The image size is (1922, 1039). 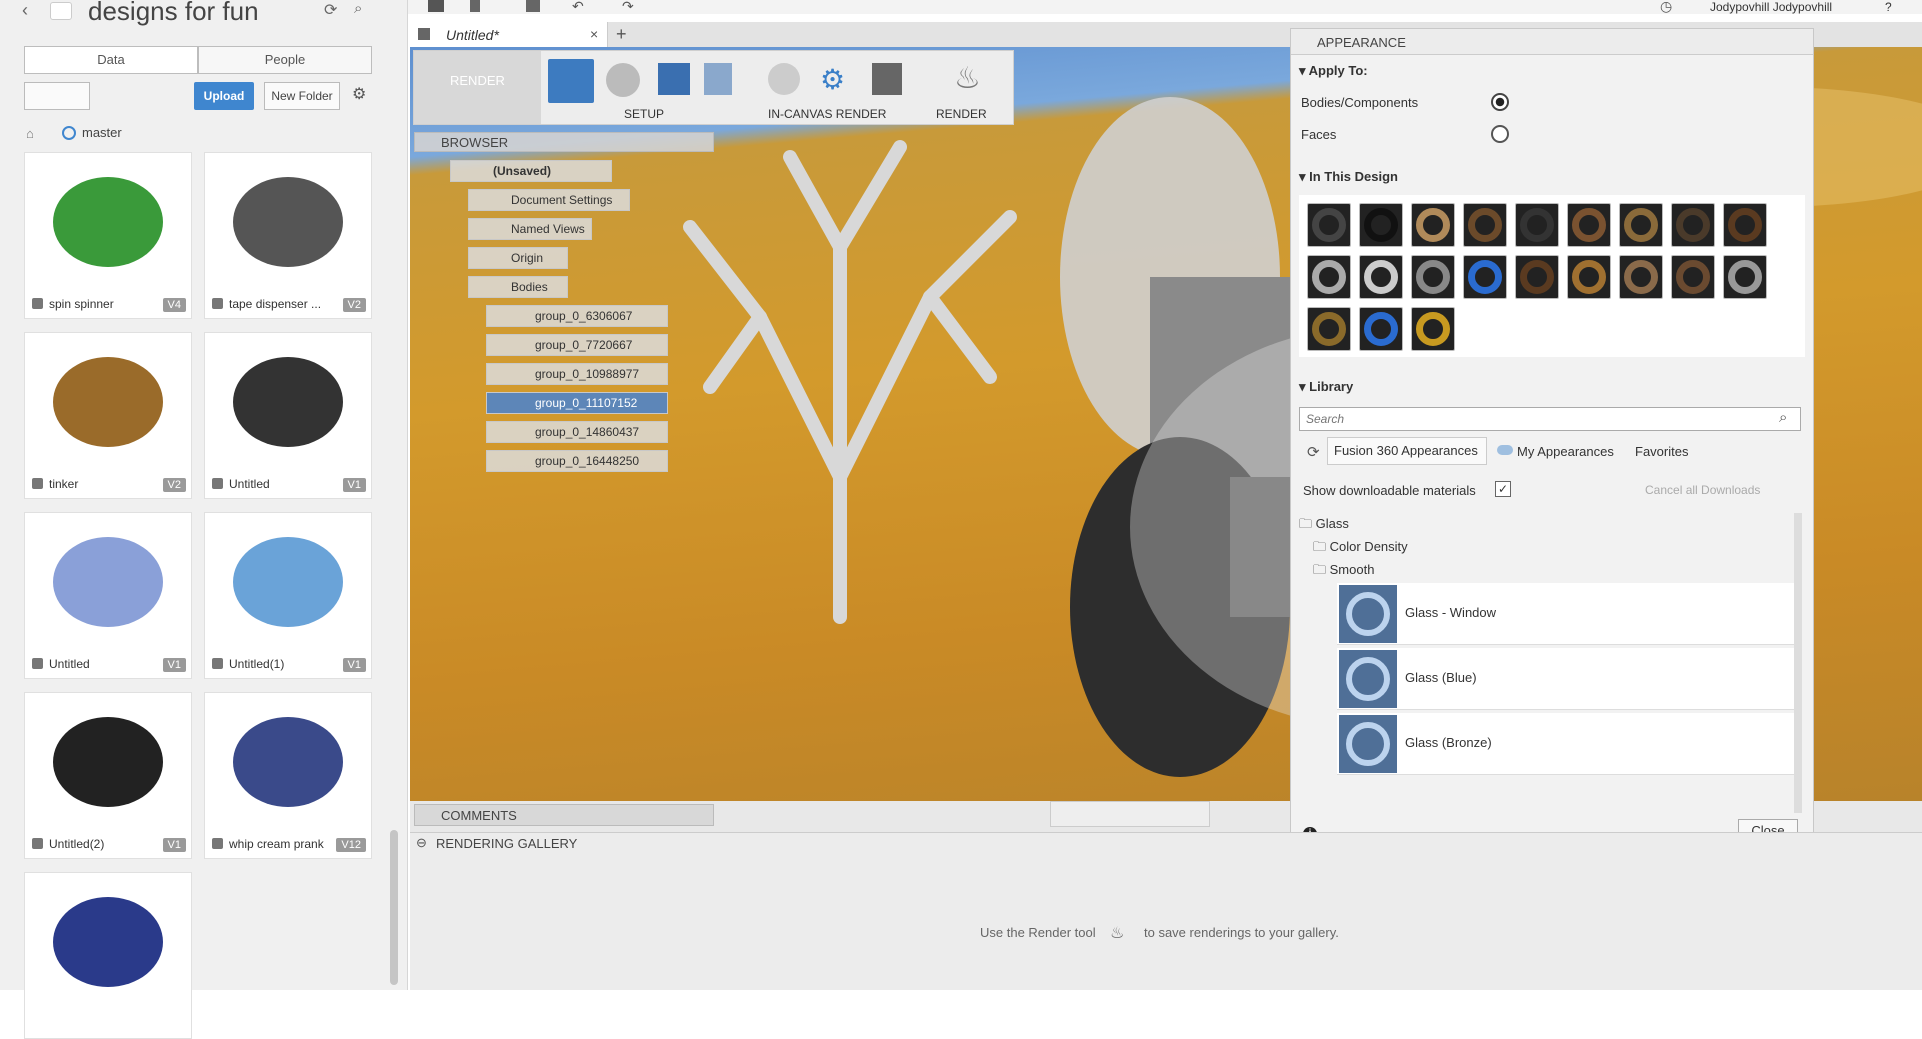 I want to click on tab-people: People, so click(x=285, y=60).